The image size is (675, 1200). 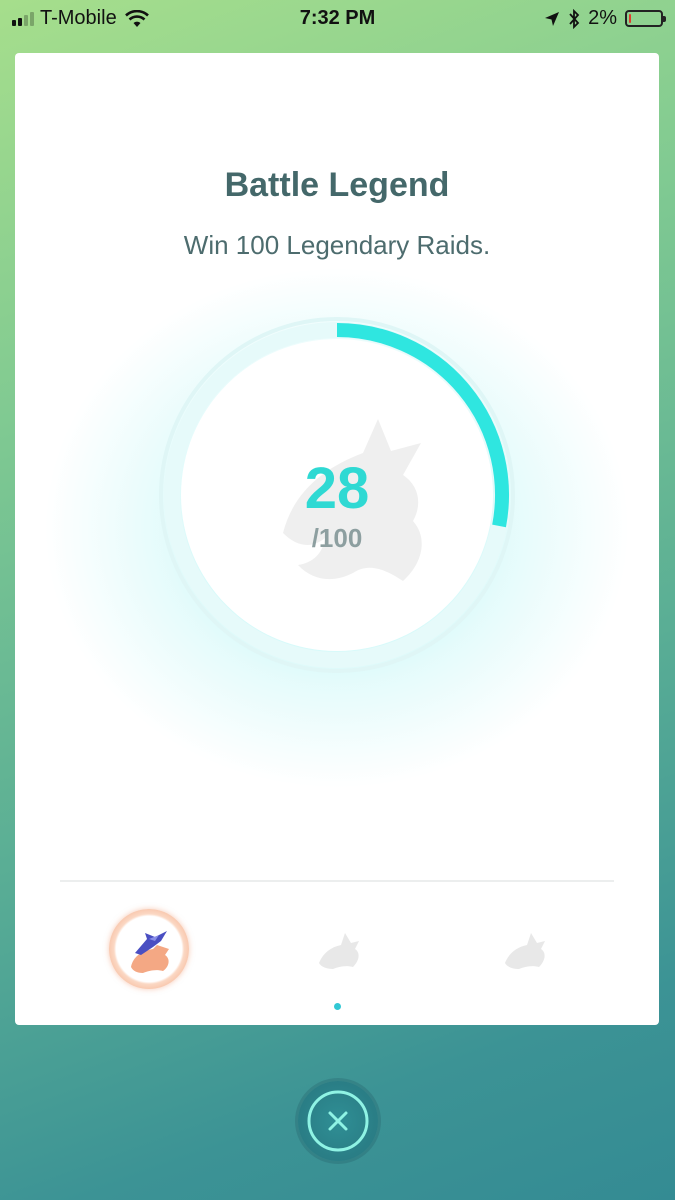 I want to click on battery-percent: 2%, so click(x=602, y=18).